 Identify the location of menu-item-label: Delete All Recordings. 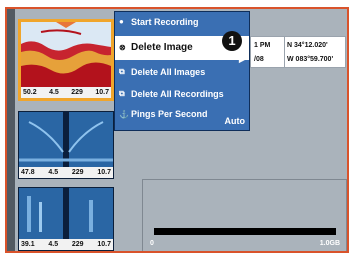
(177, 94).